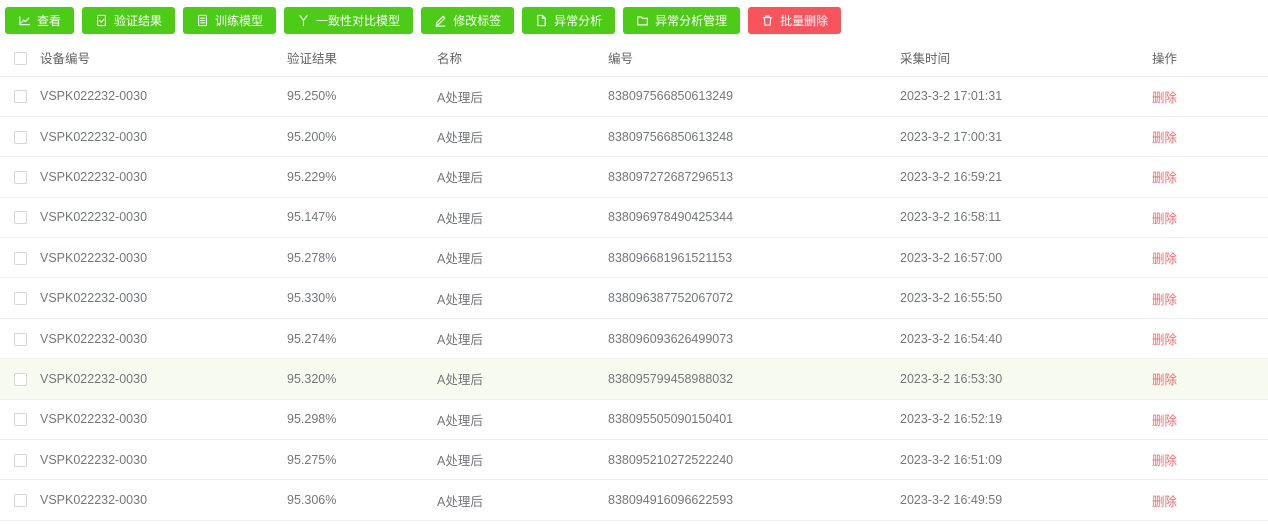  What do you see at coordinates (239, 20) in the screenshot?
I see `button-label: 训练模型` at bounding box center [239, 20].